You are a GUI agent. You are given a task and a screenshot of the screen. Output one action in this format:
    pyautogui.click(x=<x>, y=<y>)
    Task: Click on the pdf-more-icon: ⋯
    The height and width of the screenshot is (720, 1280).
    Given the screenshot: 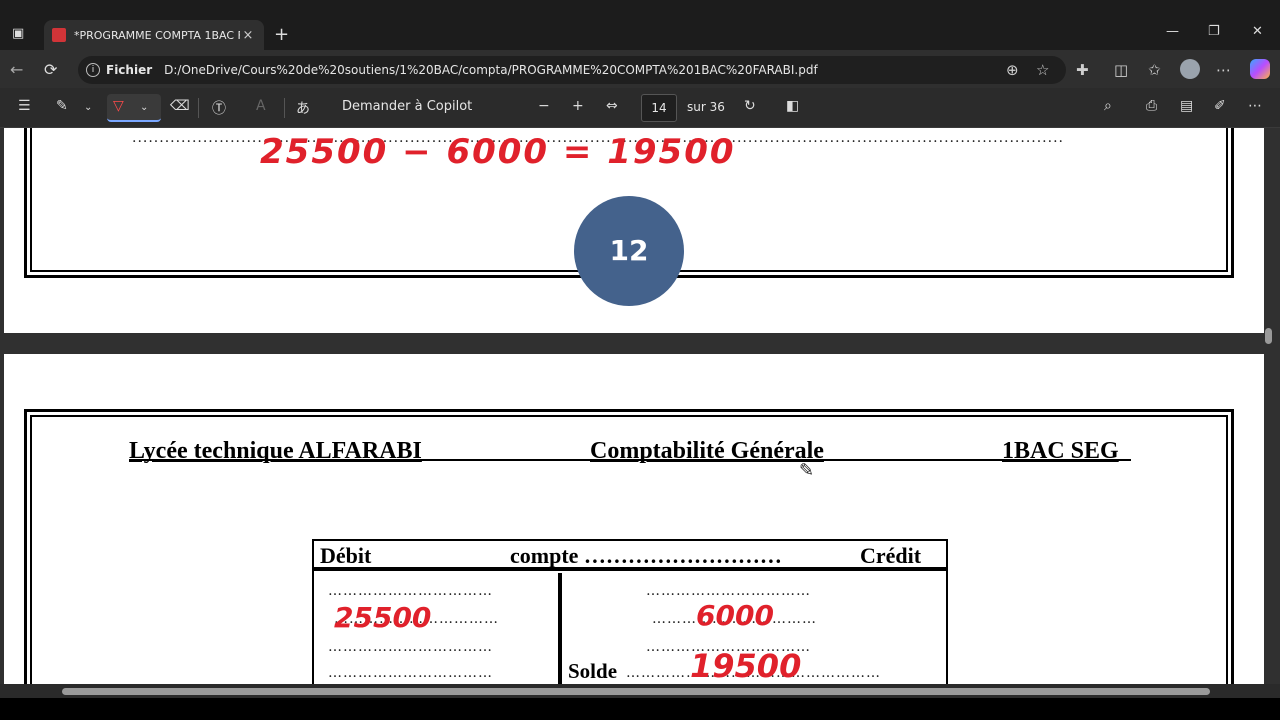 What is the action you would take?
    pyautogui.click(x=1255, y=106)
    